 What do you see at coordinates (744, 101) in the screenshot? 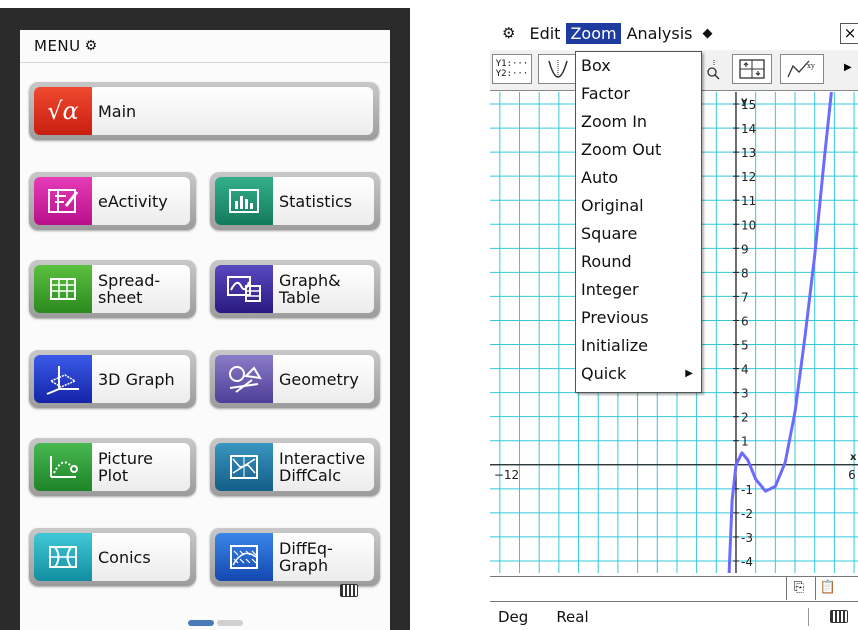
I see `y-axis-label: y` at bounding box center [744, 101].